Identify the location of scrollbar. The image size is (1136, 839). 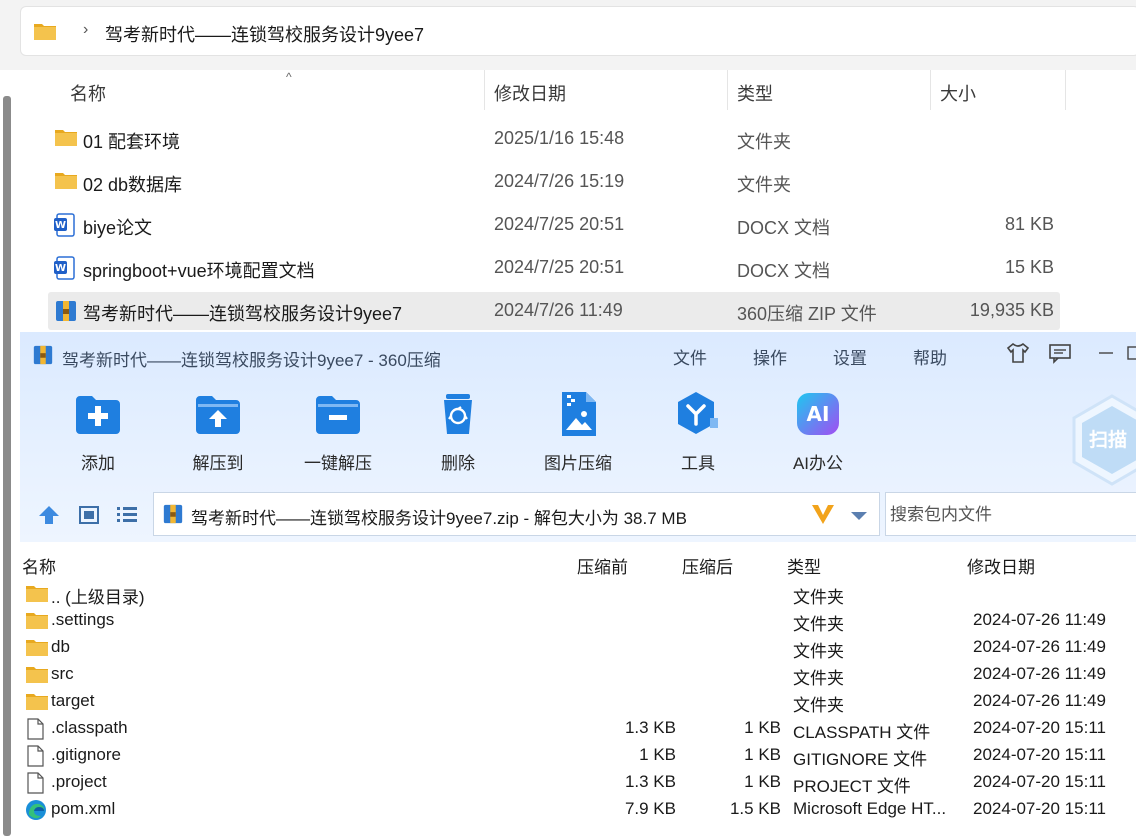
(7, 466).